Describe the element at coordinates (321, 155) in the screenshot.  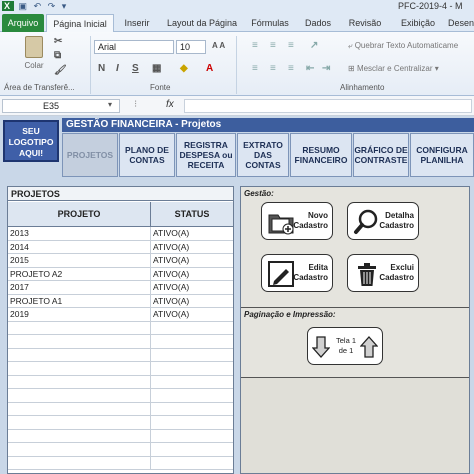
I see `nav-resumo-financeiro: RESUMO FINANCEIRO` at that location.